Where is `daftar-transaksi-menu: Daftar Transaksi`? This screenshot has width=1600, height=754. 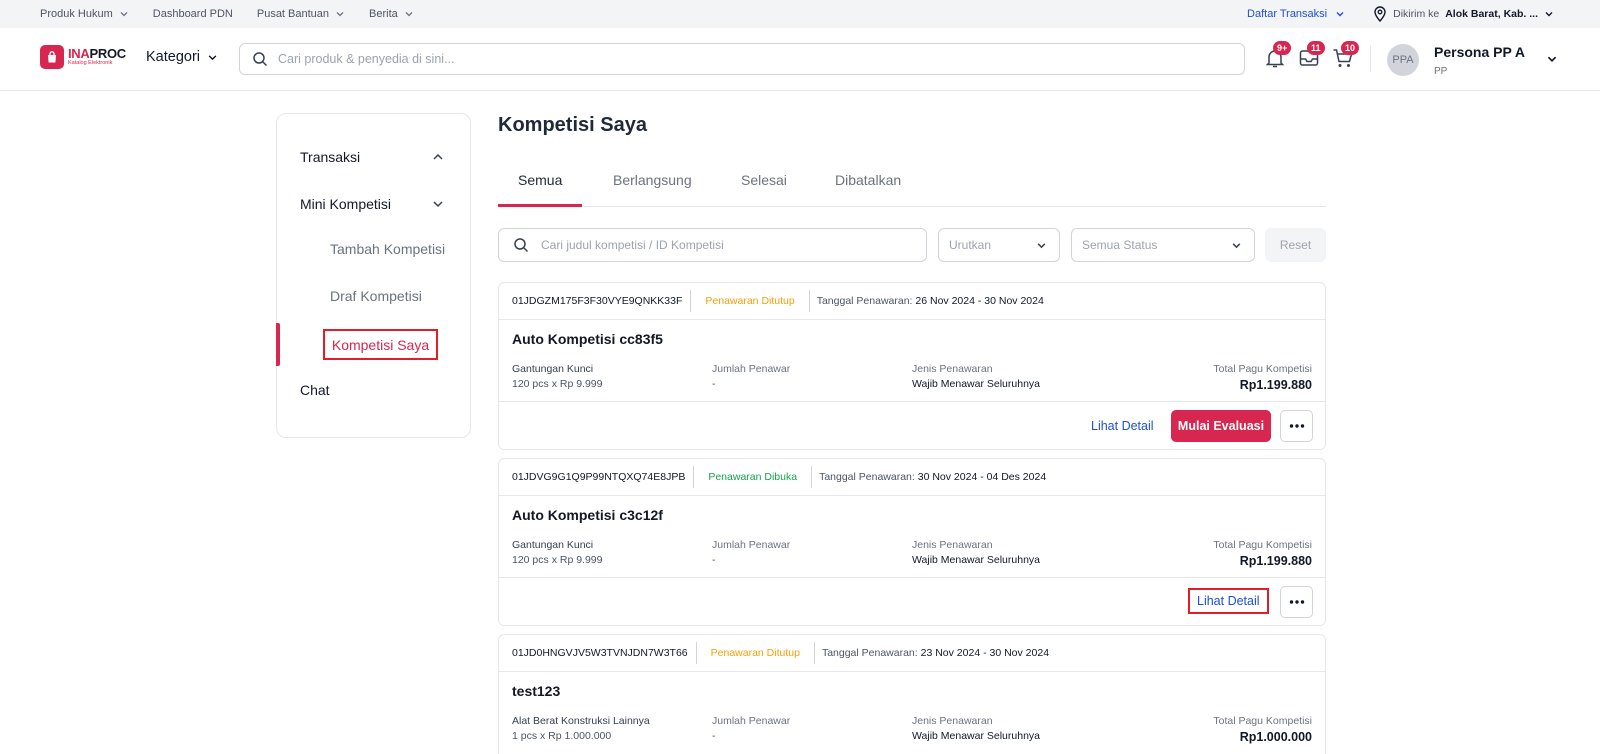
daftar-transaksi-menu: Daftar Transaksi is located at coordinates (1296, 14).